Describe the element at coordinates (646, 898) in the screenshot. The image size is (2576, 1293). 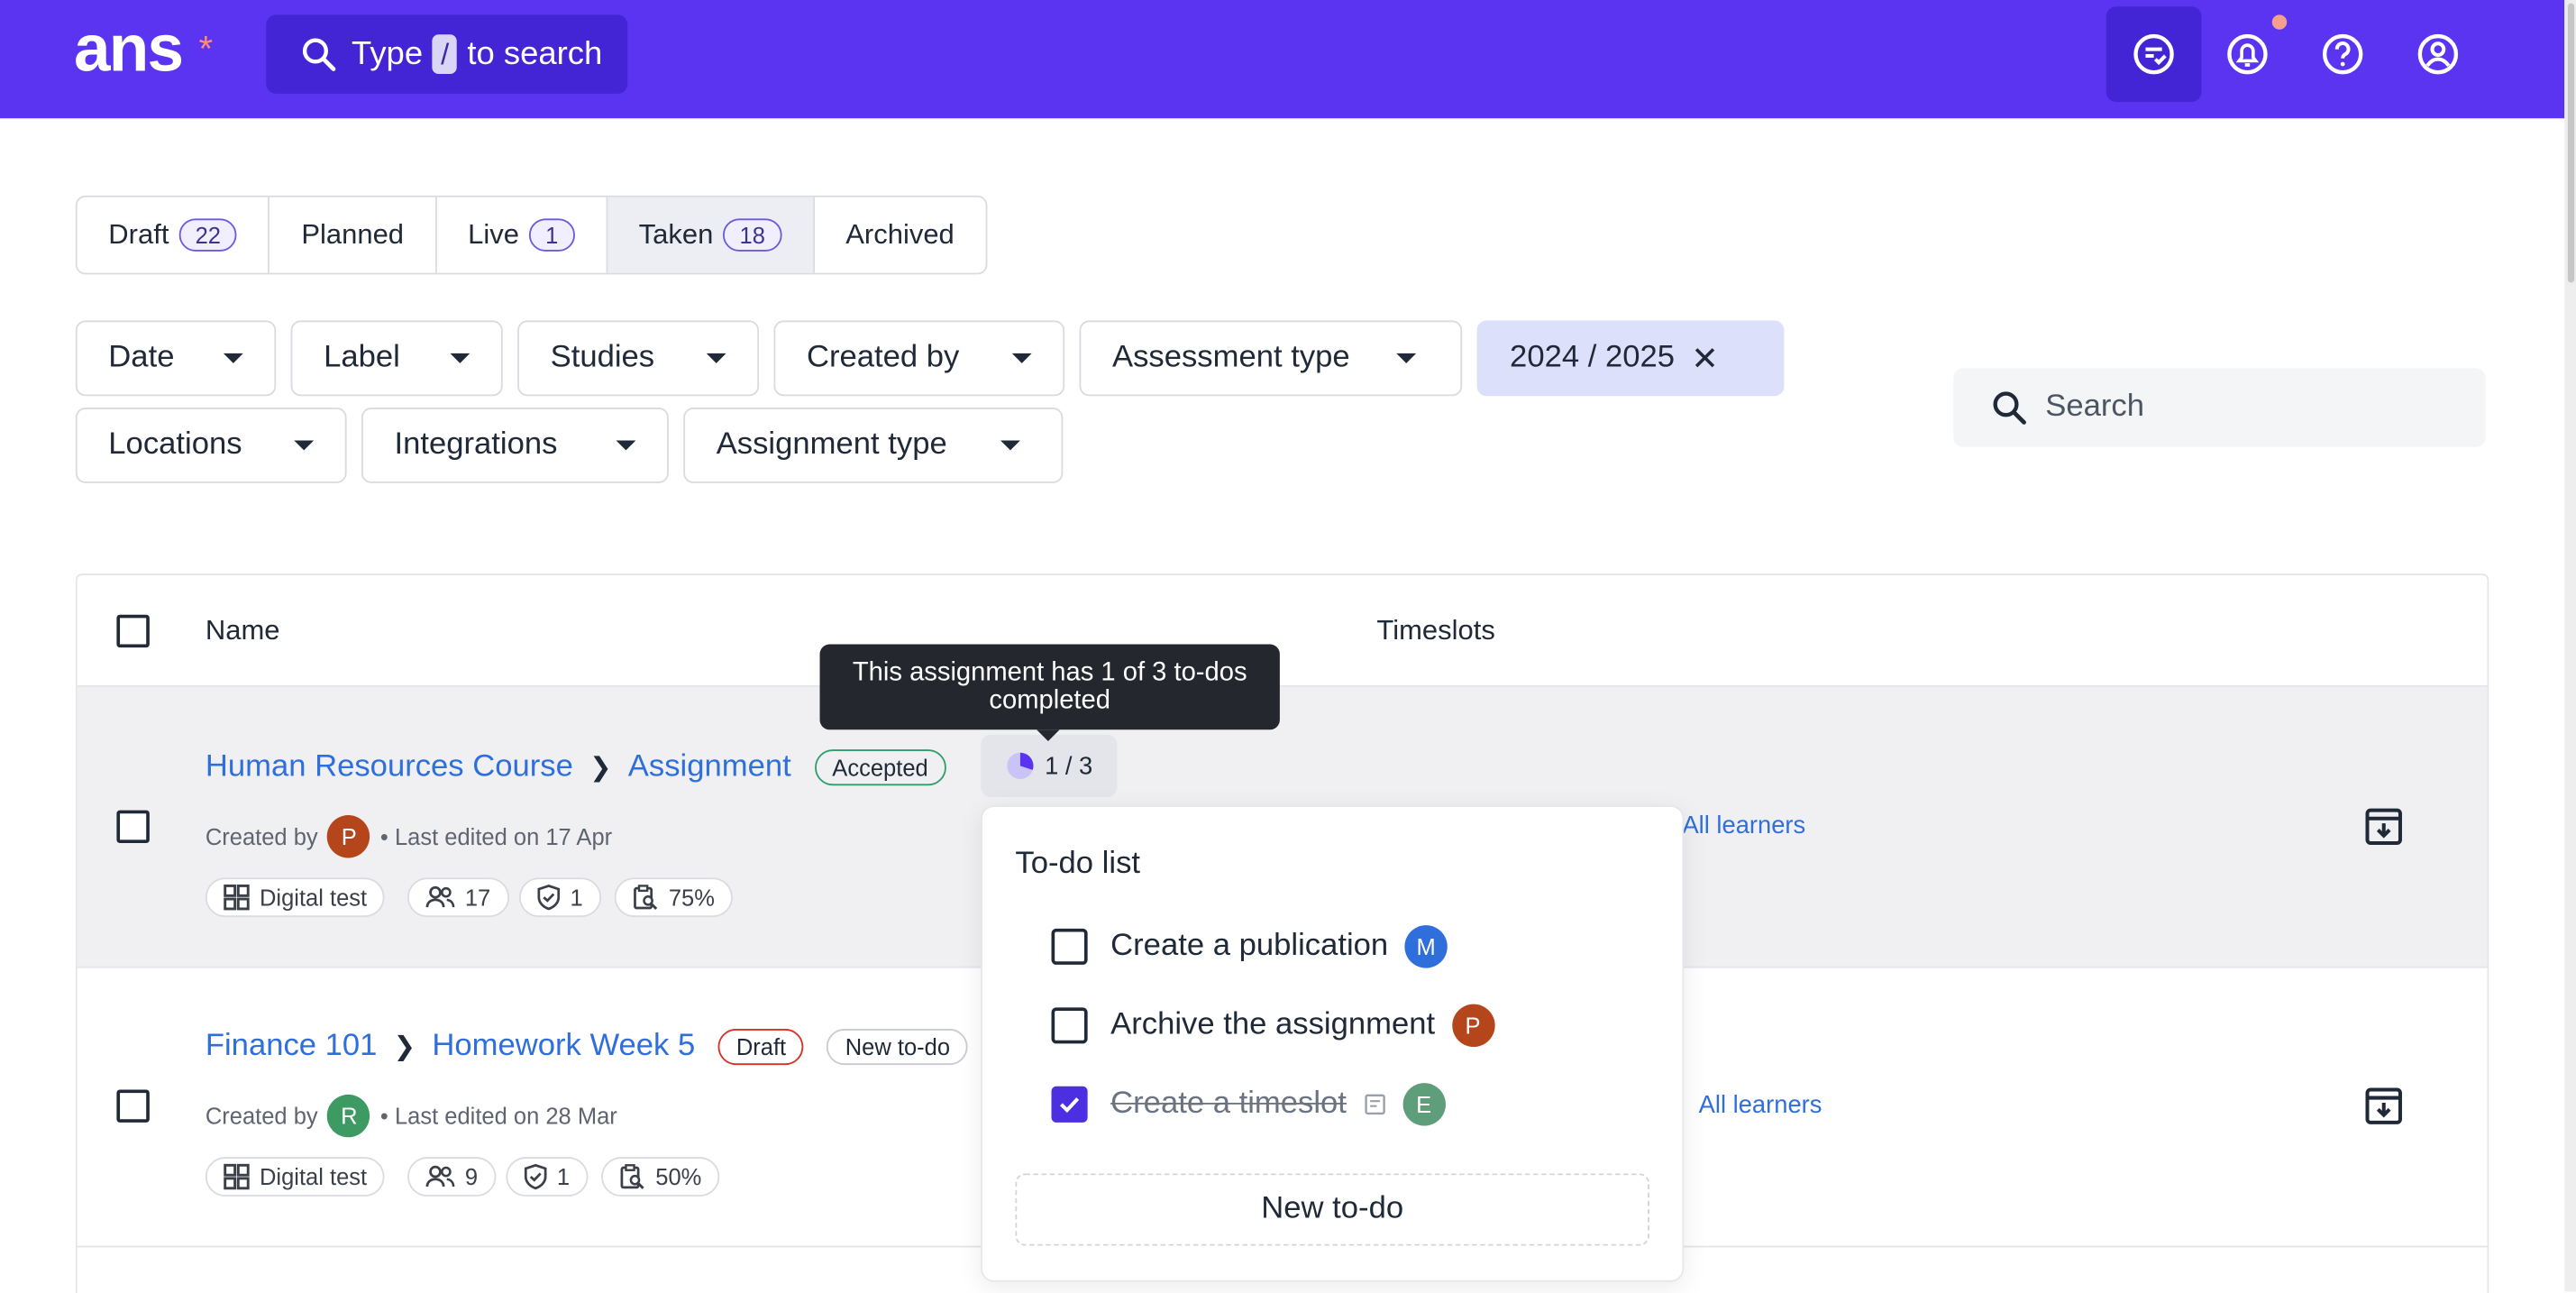
I see `clipboard-search-icon` at that location.